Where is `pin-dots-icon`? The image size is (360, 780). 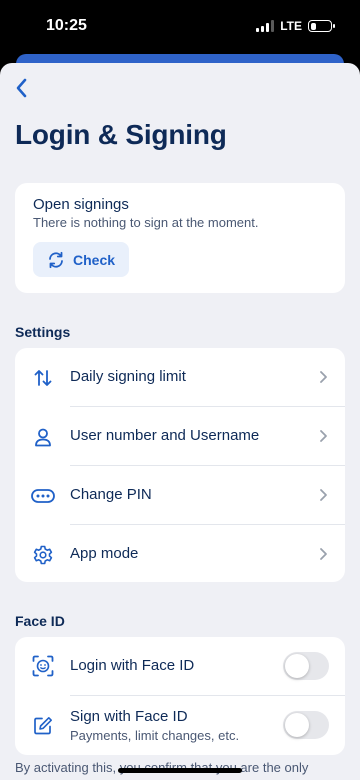 pin-dots-icon is located at coordinates (43, 496).